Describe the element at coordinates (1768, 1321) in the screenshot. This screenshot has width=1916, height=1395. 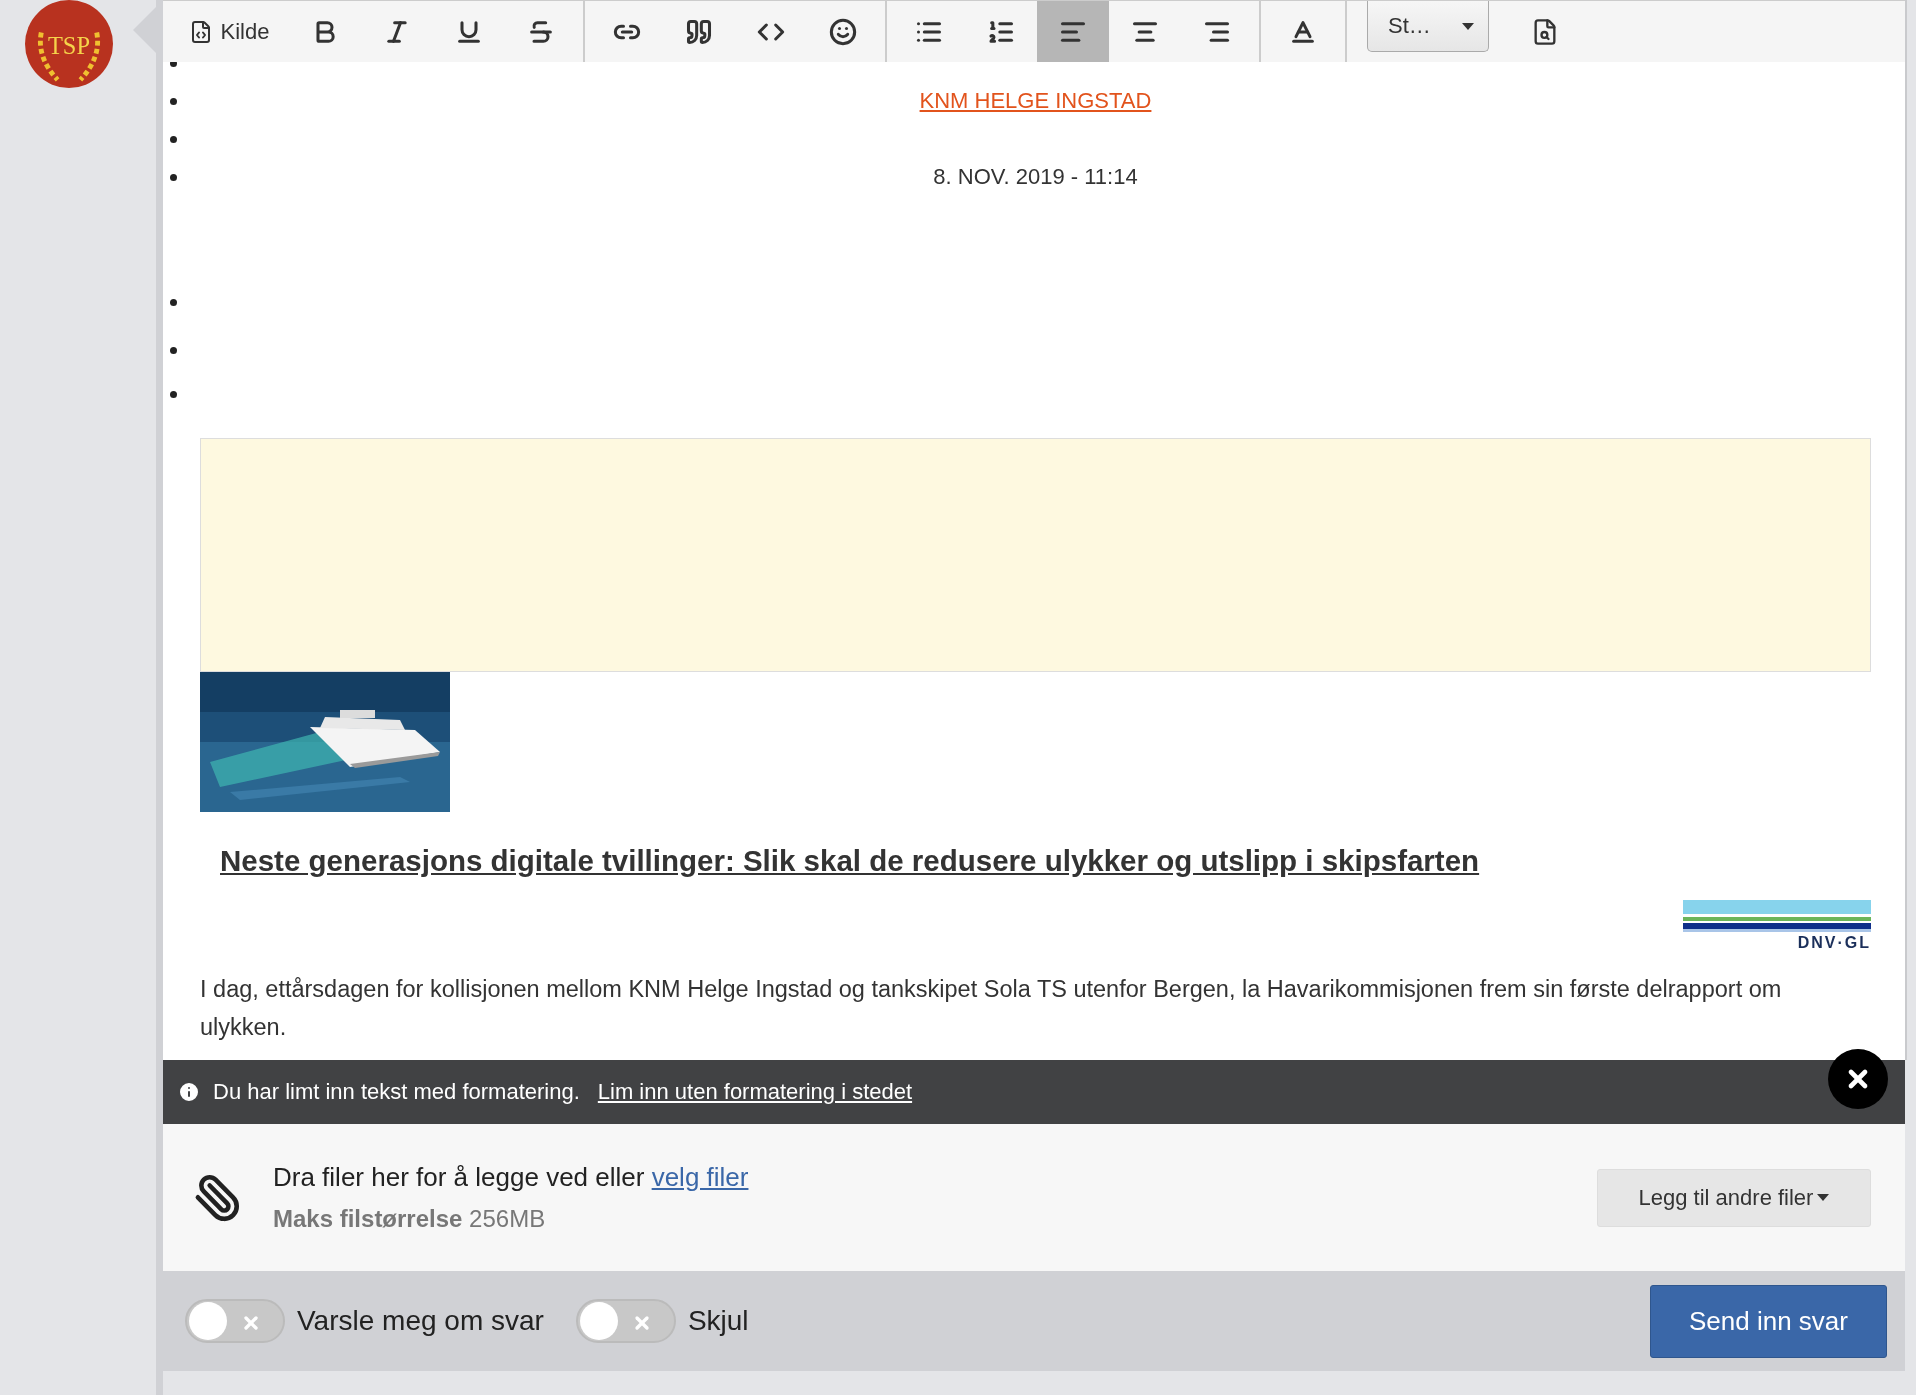
I see `submit-button: Send inn svar` at that location.